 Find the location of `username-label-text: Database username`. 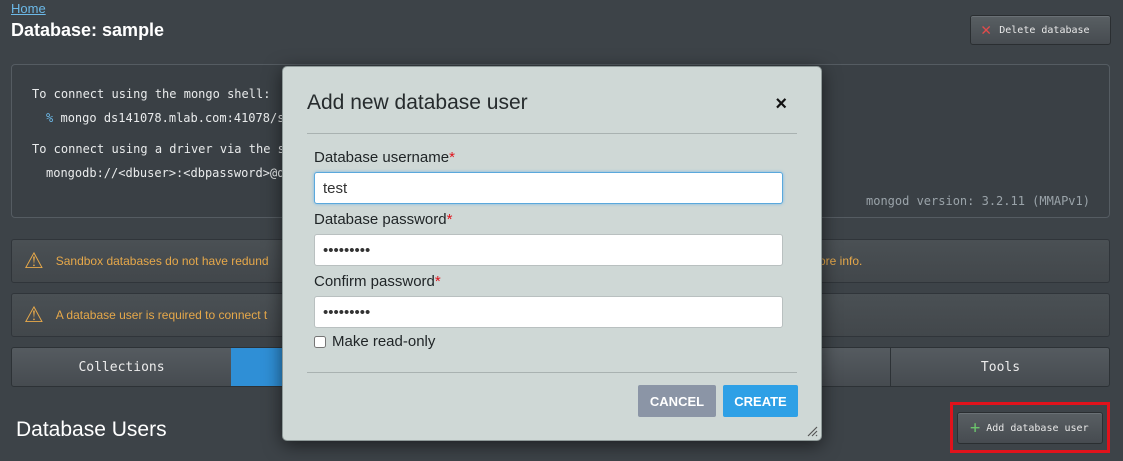

username-label-text: Database username is located at coordinates (382, 157).